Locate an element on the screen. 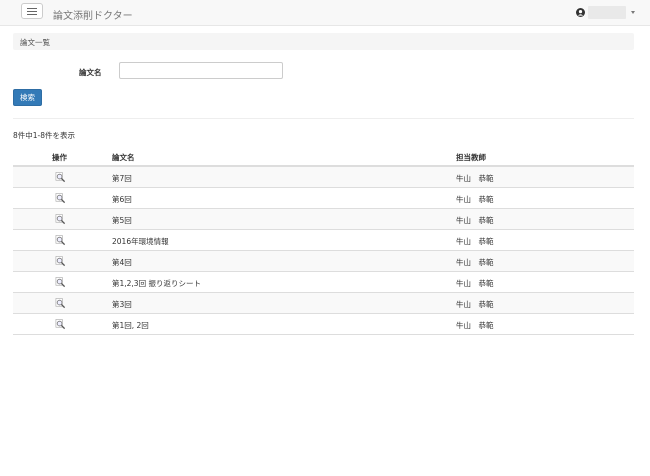 This screenshot has width=650, height=476. title-field-label: 論文名 is located at coordinates (90, 72).